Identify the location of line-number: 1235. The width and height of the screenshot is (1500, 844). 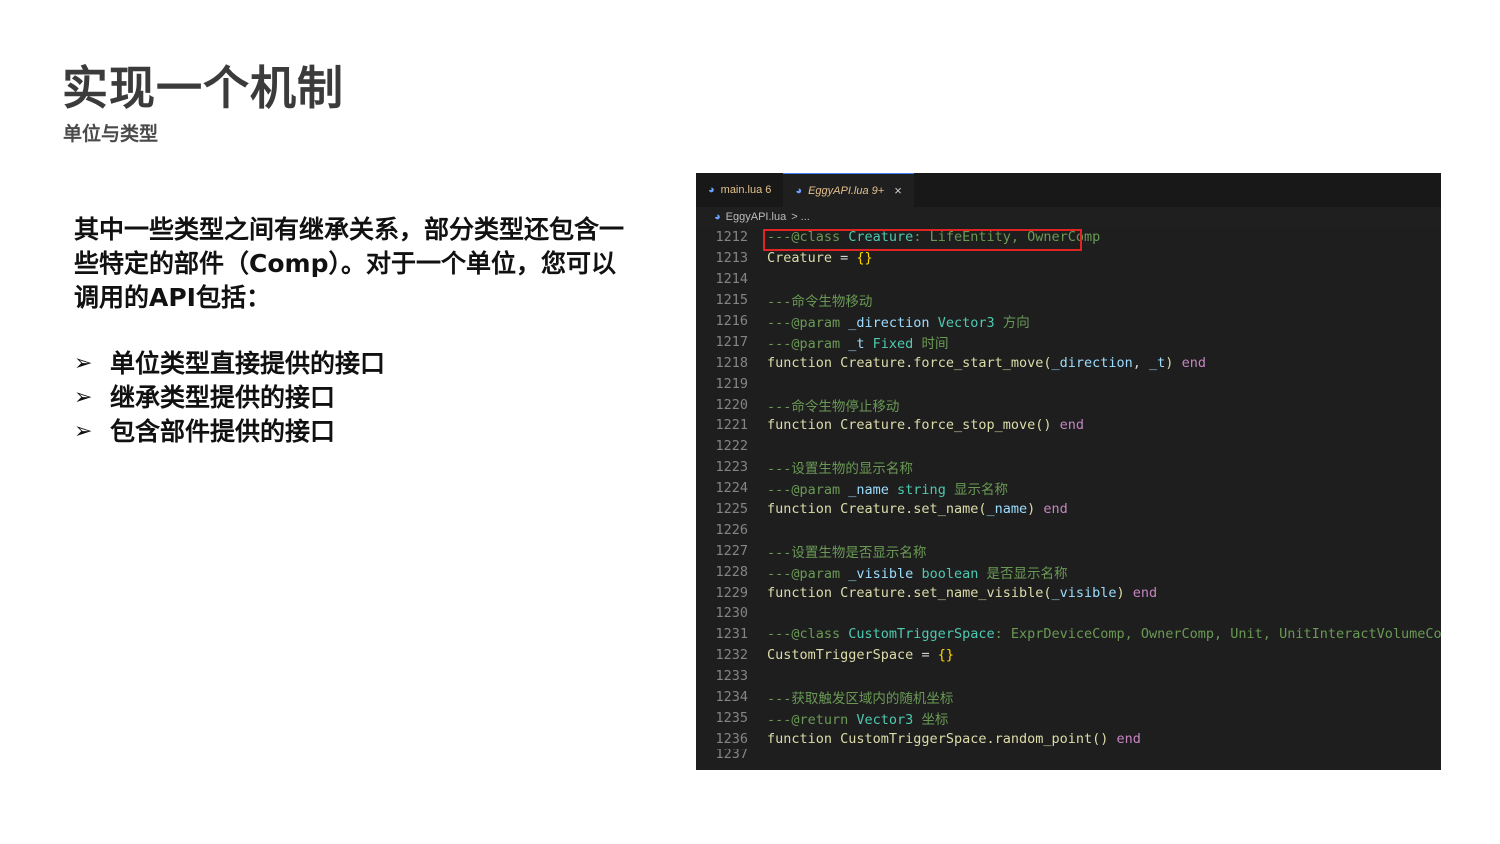
(731, 717).